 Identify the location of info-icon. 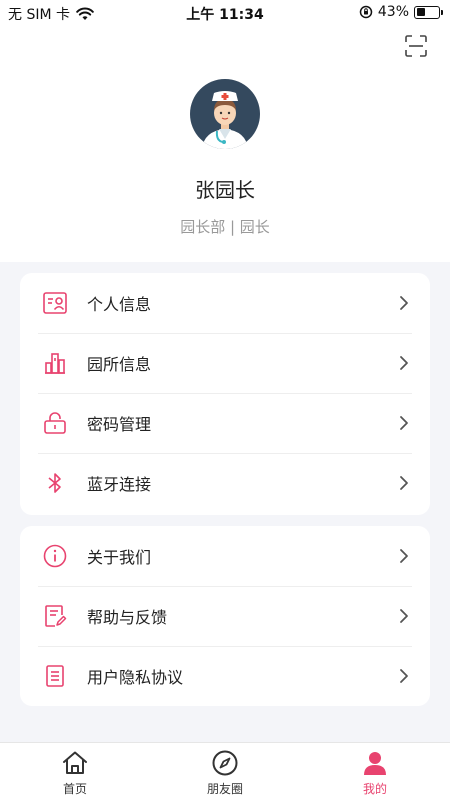
(55, 556).